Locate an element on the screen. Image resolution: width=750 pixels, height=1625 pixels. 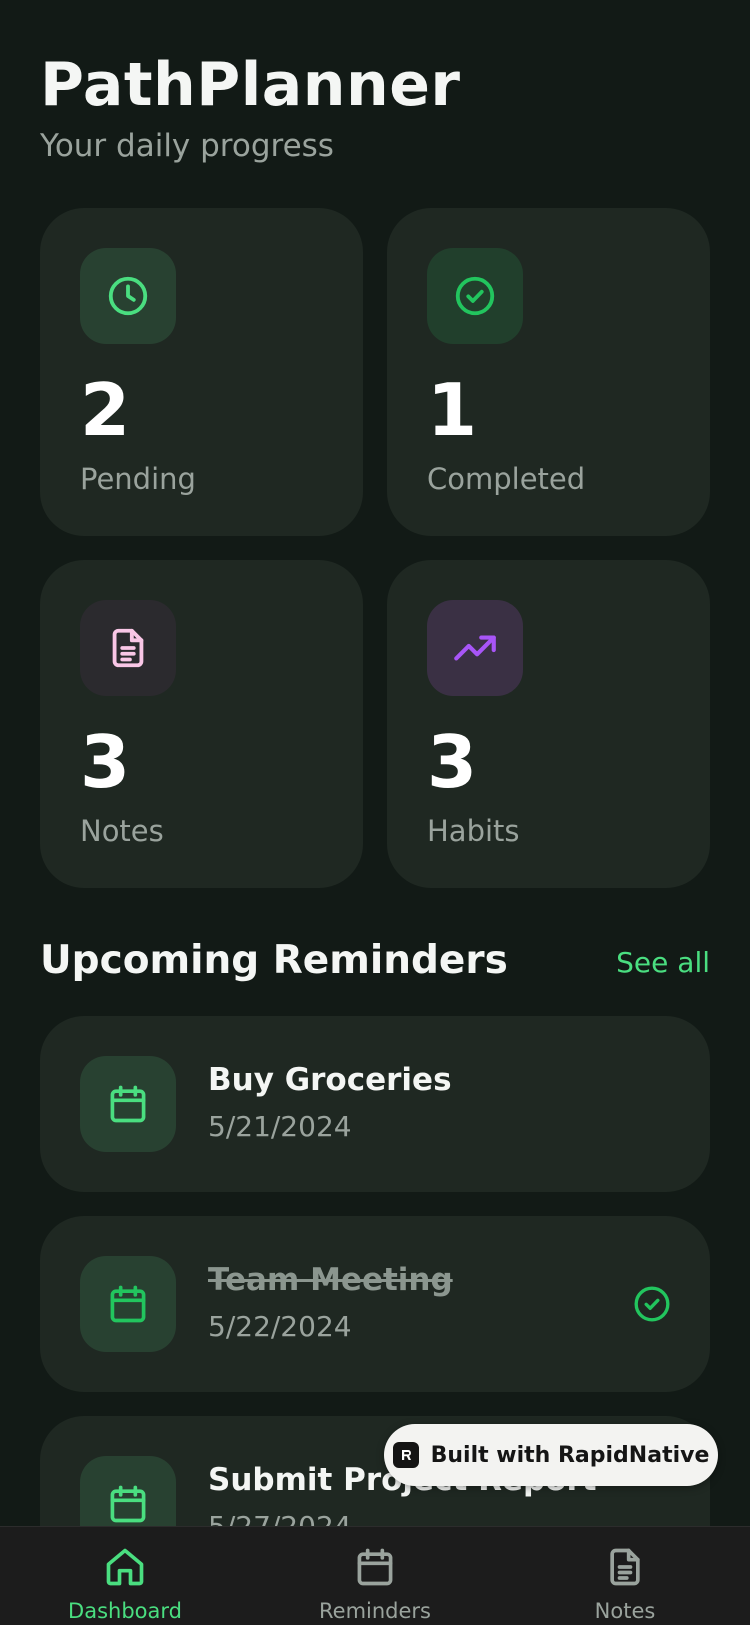
reminder-item: Team Meeting 5/22/2024 is located at coordinates (375, 1304).